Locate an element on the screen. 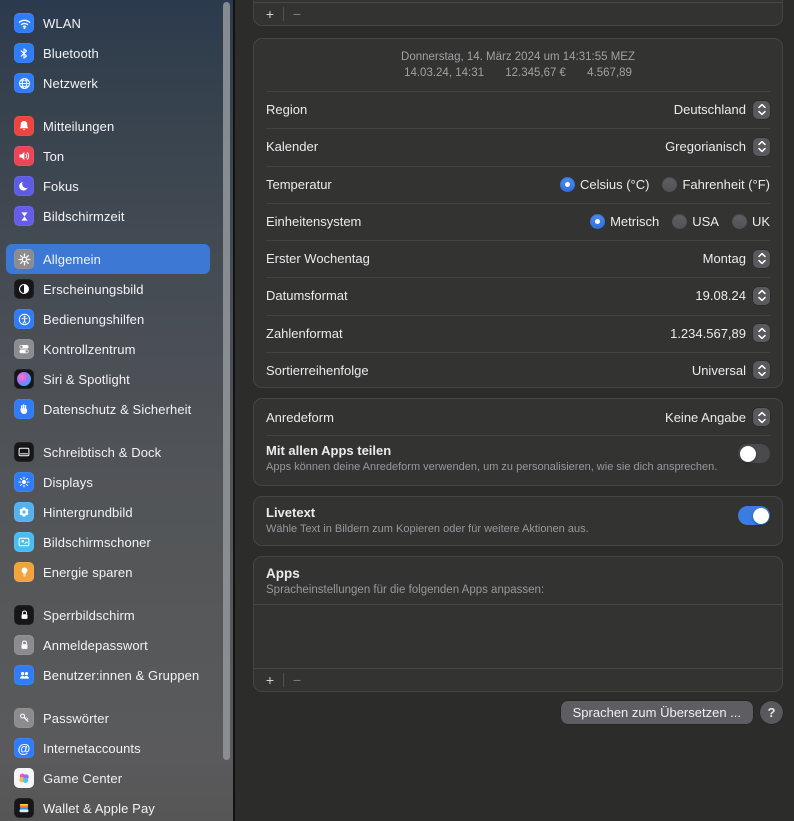 This screenshot has height=821, width=794. add-language-button: + is located at coordinates (270, 14).